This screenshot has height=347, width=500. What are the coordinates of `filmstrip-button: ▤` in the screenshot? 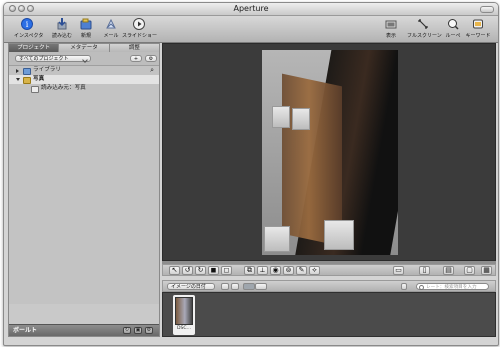 It's located at (448, 270).